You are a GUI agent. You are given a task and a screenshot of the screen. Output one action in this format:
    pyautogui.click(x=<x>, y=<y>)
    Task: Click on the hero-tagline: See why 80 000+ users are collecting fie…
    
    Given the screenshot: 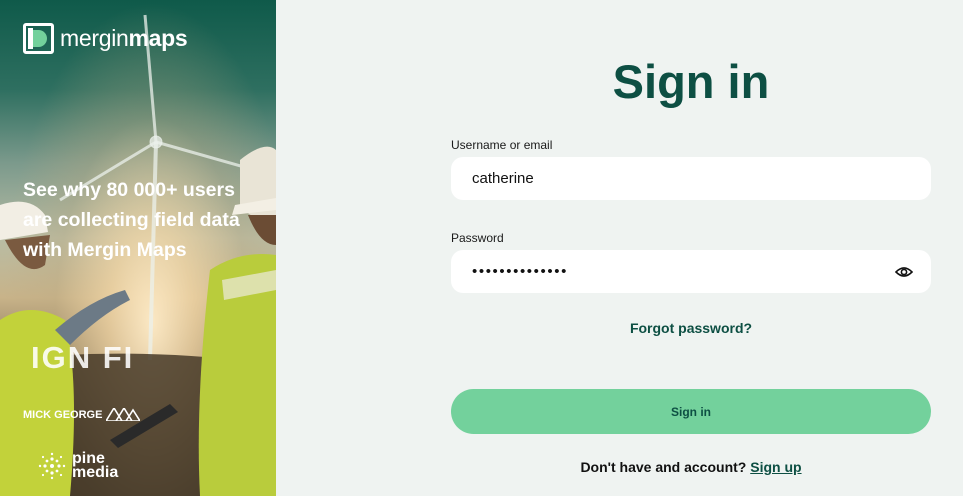 What is the action you would take?
    pyautogui.click(x=131, y=220)
    